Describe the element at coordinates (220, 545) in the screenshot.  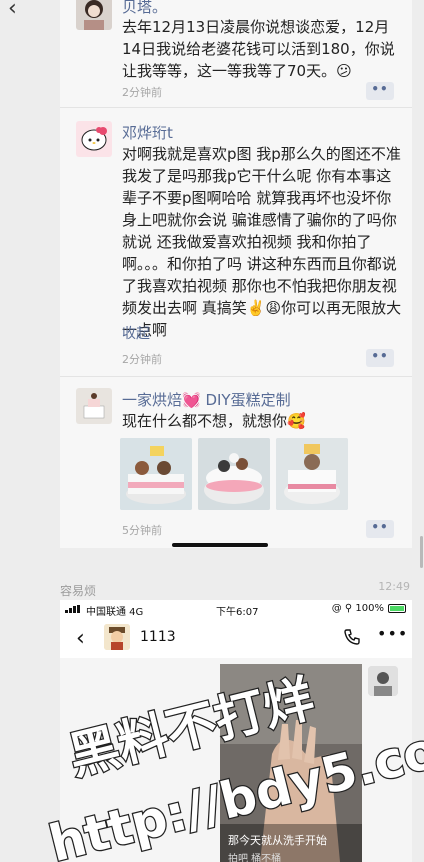
I see `home-indicator` at that location.